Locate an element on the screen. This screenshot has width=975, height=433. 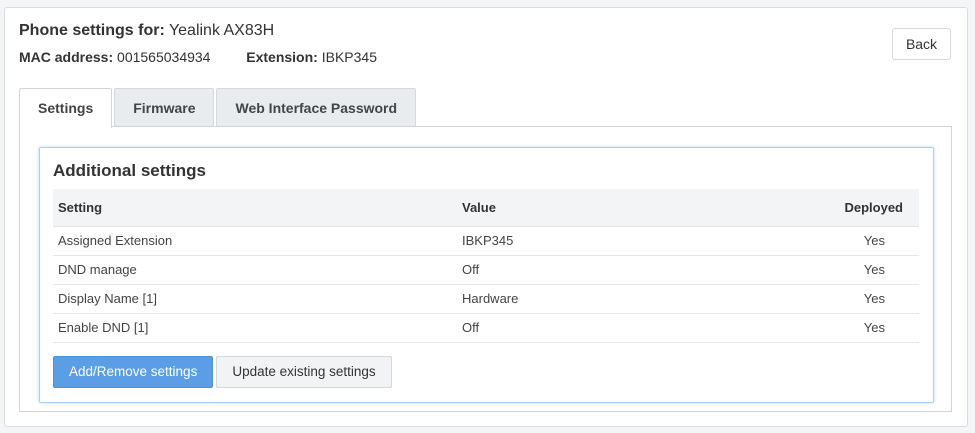
mac-value: 001565034934 is located at coordinates (164, 57).